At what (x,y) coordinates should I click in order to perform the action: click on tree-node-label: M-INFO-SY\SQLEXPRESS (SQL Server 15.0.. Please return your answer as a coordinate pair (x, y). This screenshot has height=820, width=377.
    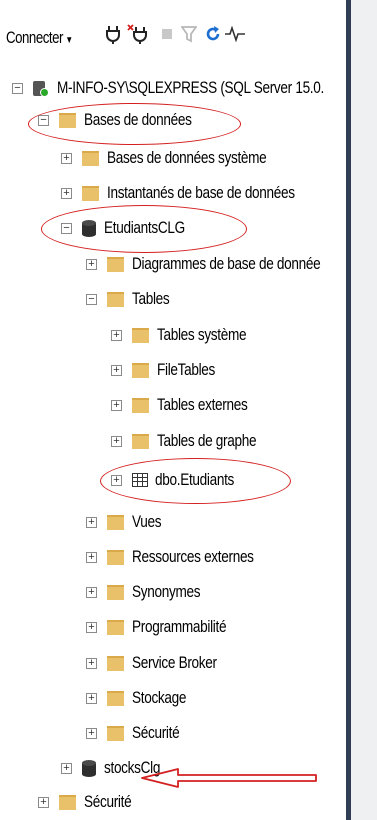
    Looking at the image, I should click on (190, 87).